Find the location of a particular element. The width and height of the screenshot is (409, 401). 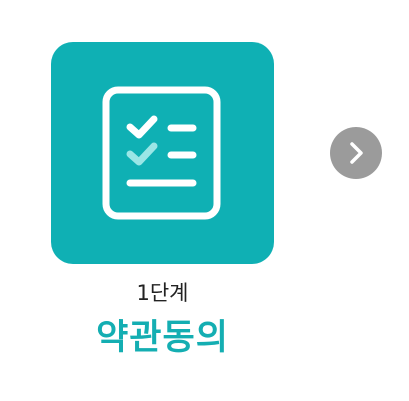

chevron-right-icon is located at coordinates (356, 153).